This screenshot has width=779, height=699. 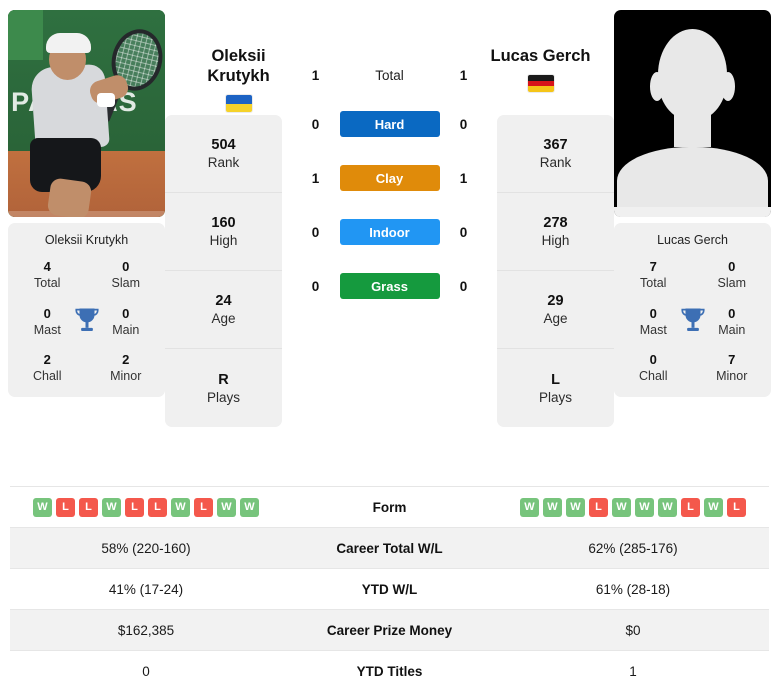 I want to click on h2h-indoor-row: 0 Indoor 0, so click(x=389, y=232).